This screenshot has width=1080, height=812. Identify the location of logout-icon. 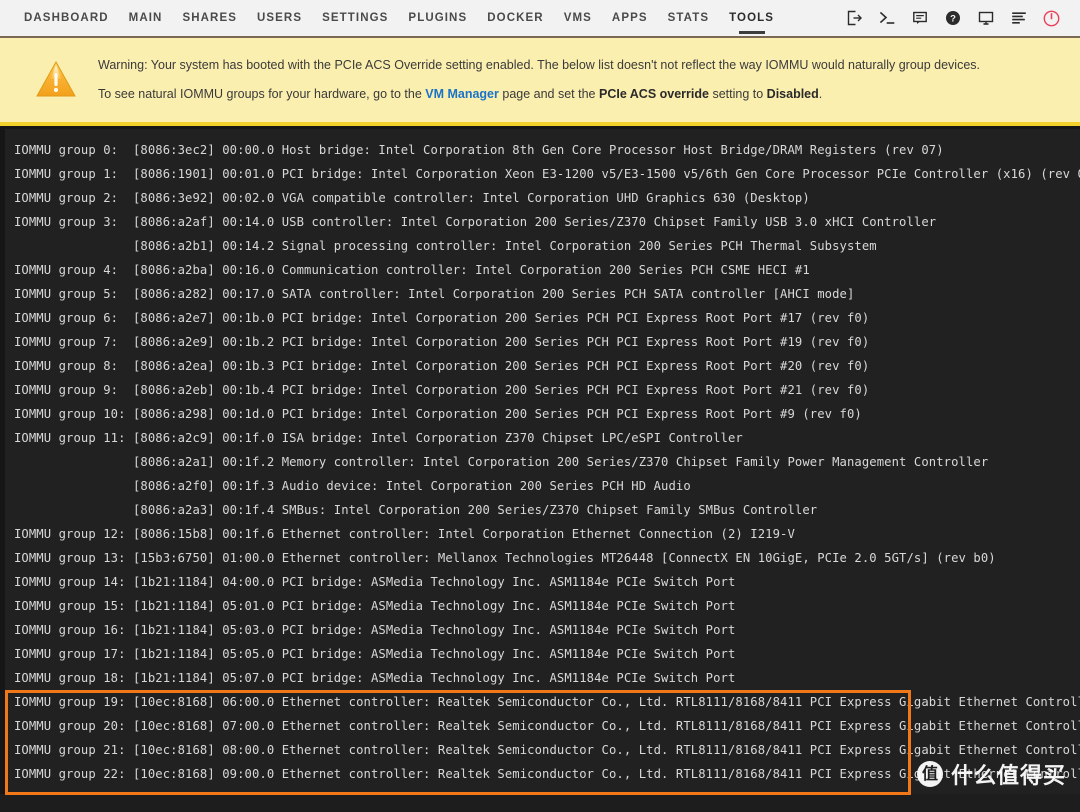
(853, 18).